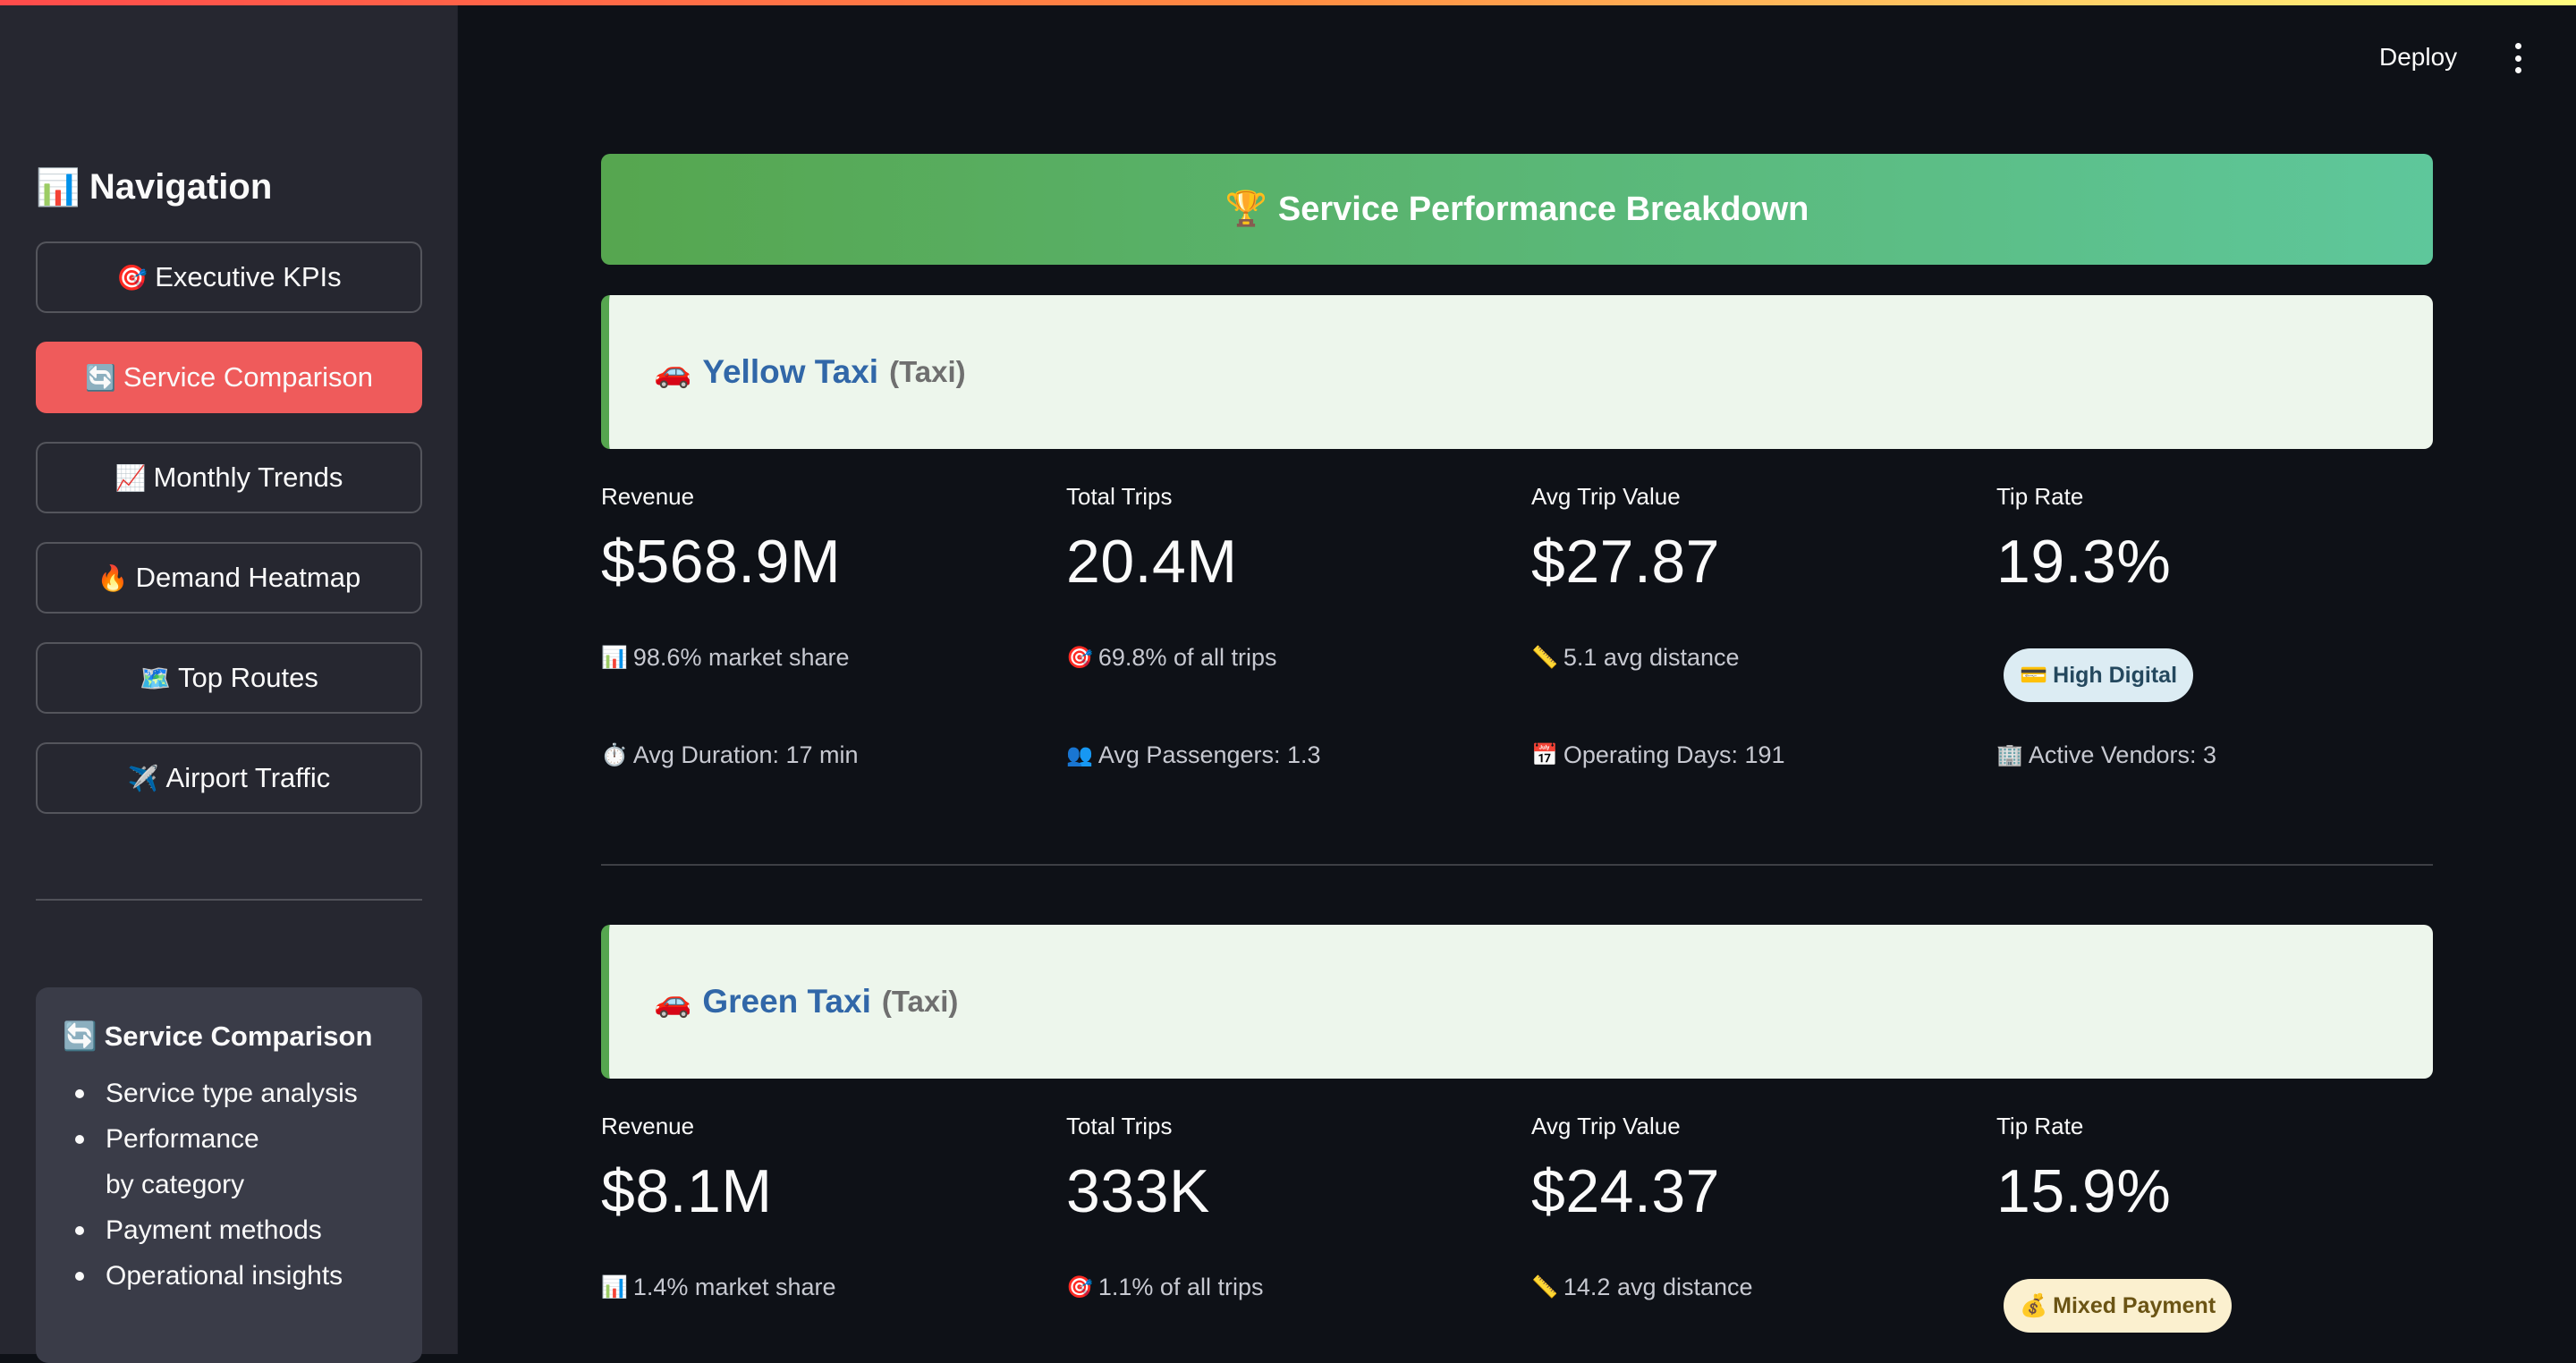  Describe the element at coordinates (2034, 675) in the screenshot. I see `credit-card-icon: 💳` at that location.